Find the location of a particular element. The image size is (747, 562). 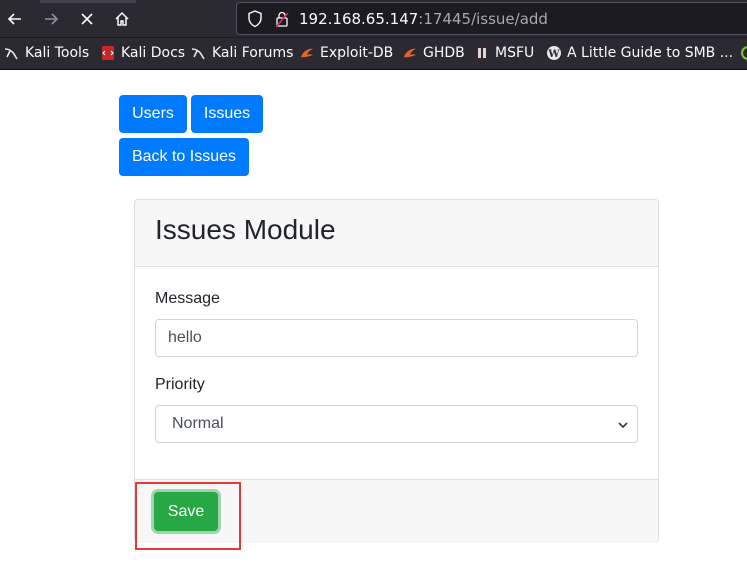

bookmark-label: Exploit-DB is located at coordinates (357, 53).